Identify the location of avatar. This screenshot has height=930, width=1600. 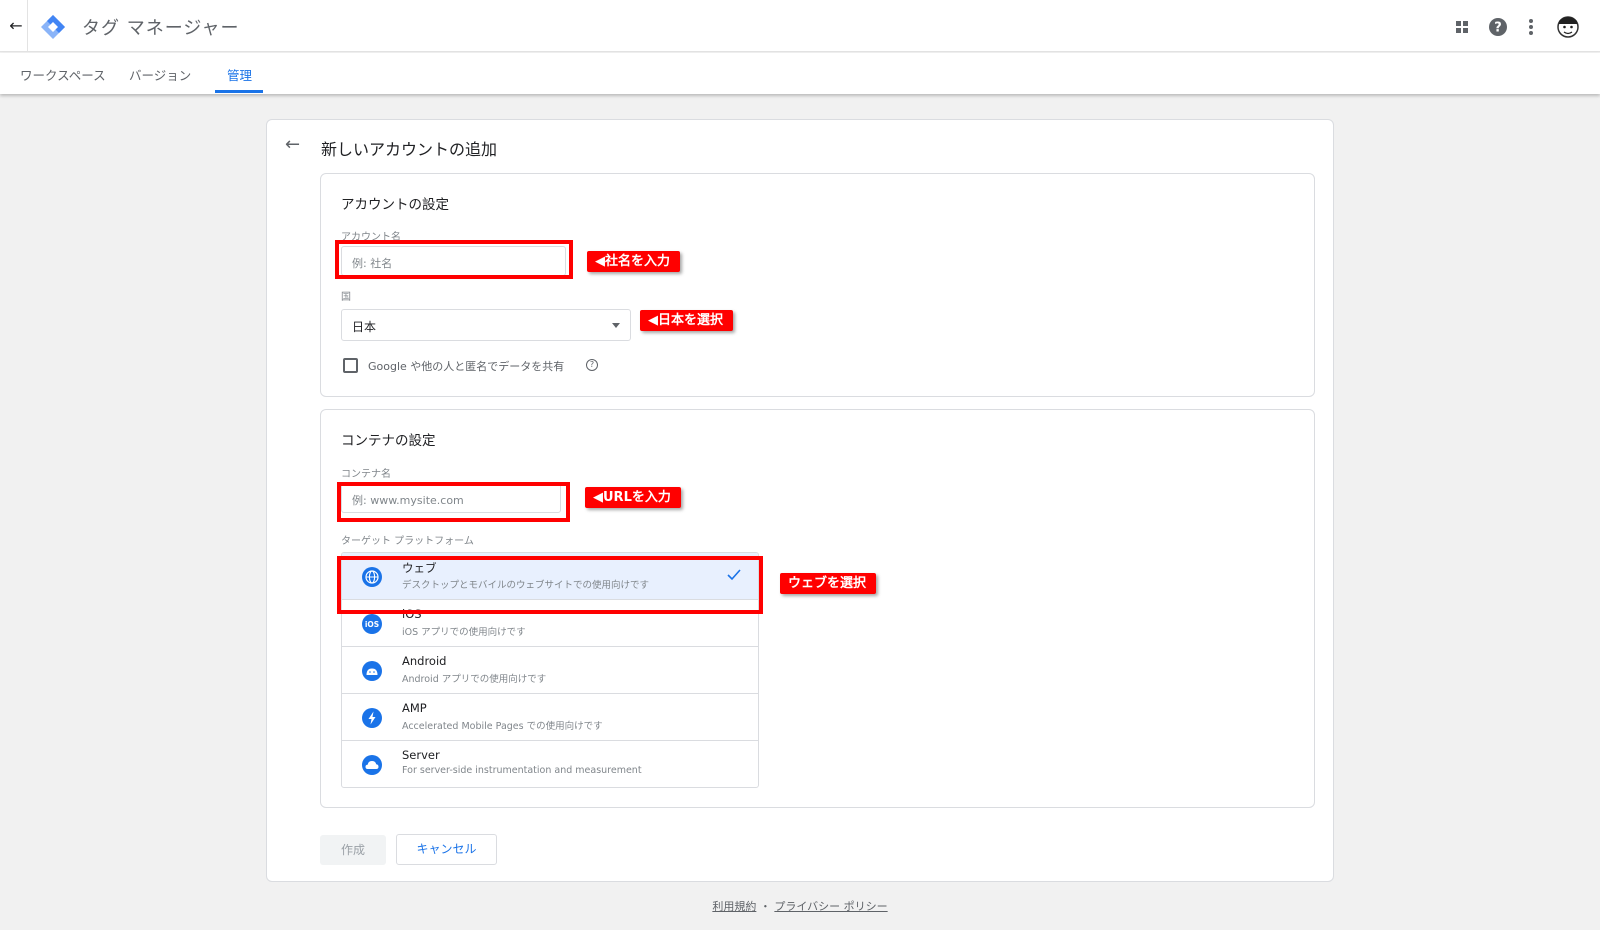
(1568, 26).